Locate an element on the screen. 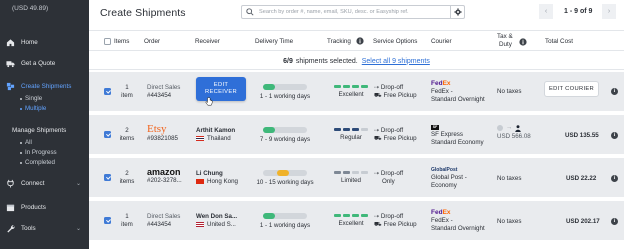  sidebar-sub-all: All is located at coordinates (26, 142).